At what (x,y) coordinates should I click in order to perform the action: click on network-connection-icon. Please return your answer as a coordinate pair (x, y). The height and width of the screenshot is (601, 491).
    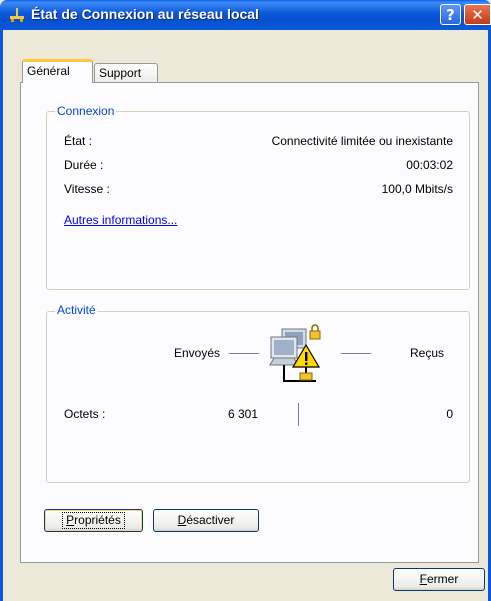
    Looking at the image, I should click on (17, 15).